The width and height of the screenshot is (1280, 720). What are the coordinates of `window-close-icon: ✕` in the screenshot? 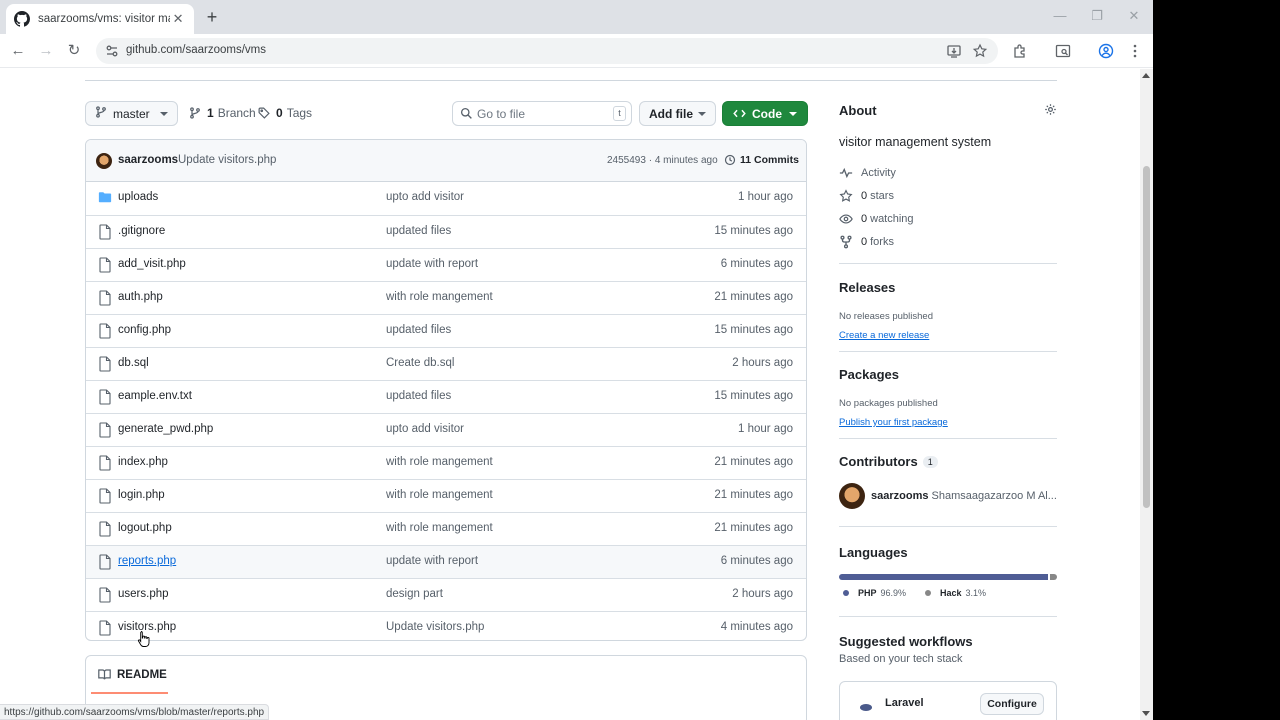 It's located at (1134, 16).